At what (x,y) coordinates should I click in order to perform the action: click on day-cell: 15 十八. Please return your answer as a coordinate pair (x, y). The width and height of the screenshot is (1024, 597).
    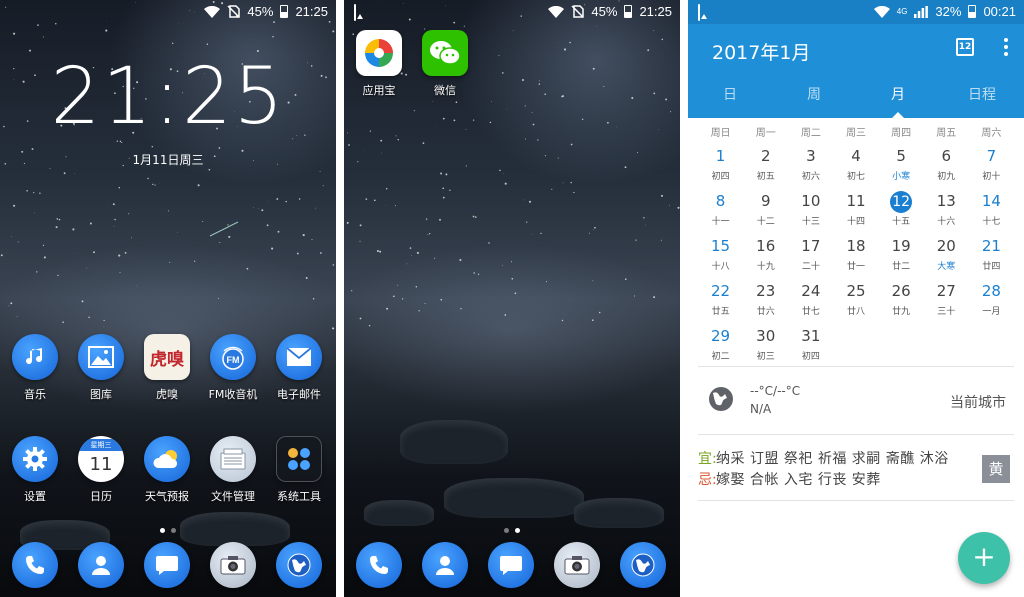
    Looking at the image, I should click on (720, 258).